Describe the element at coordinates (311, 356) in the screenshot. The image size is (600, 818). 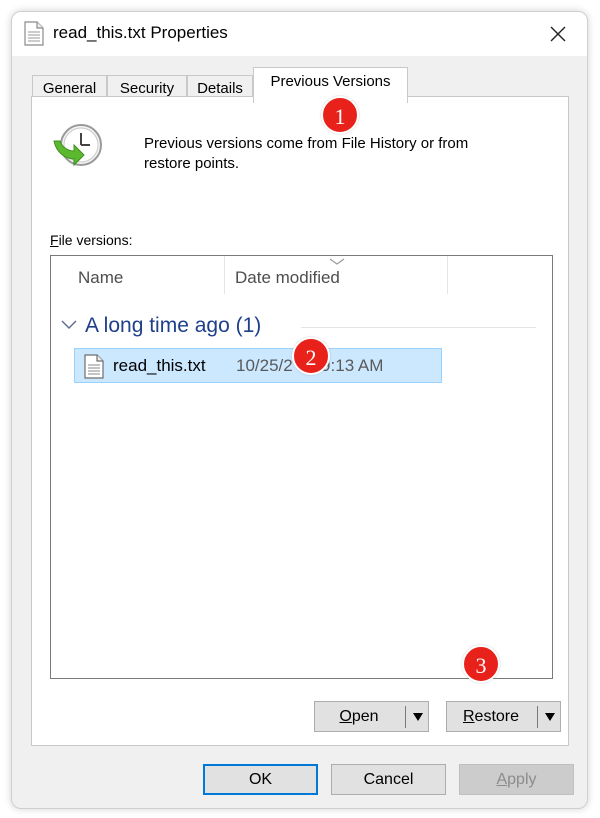
I see `step-marker-2: 2` at that location.